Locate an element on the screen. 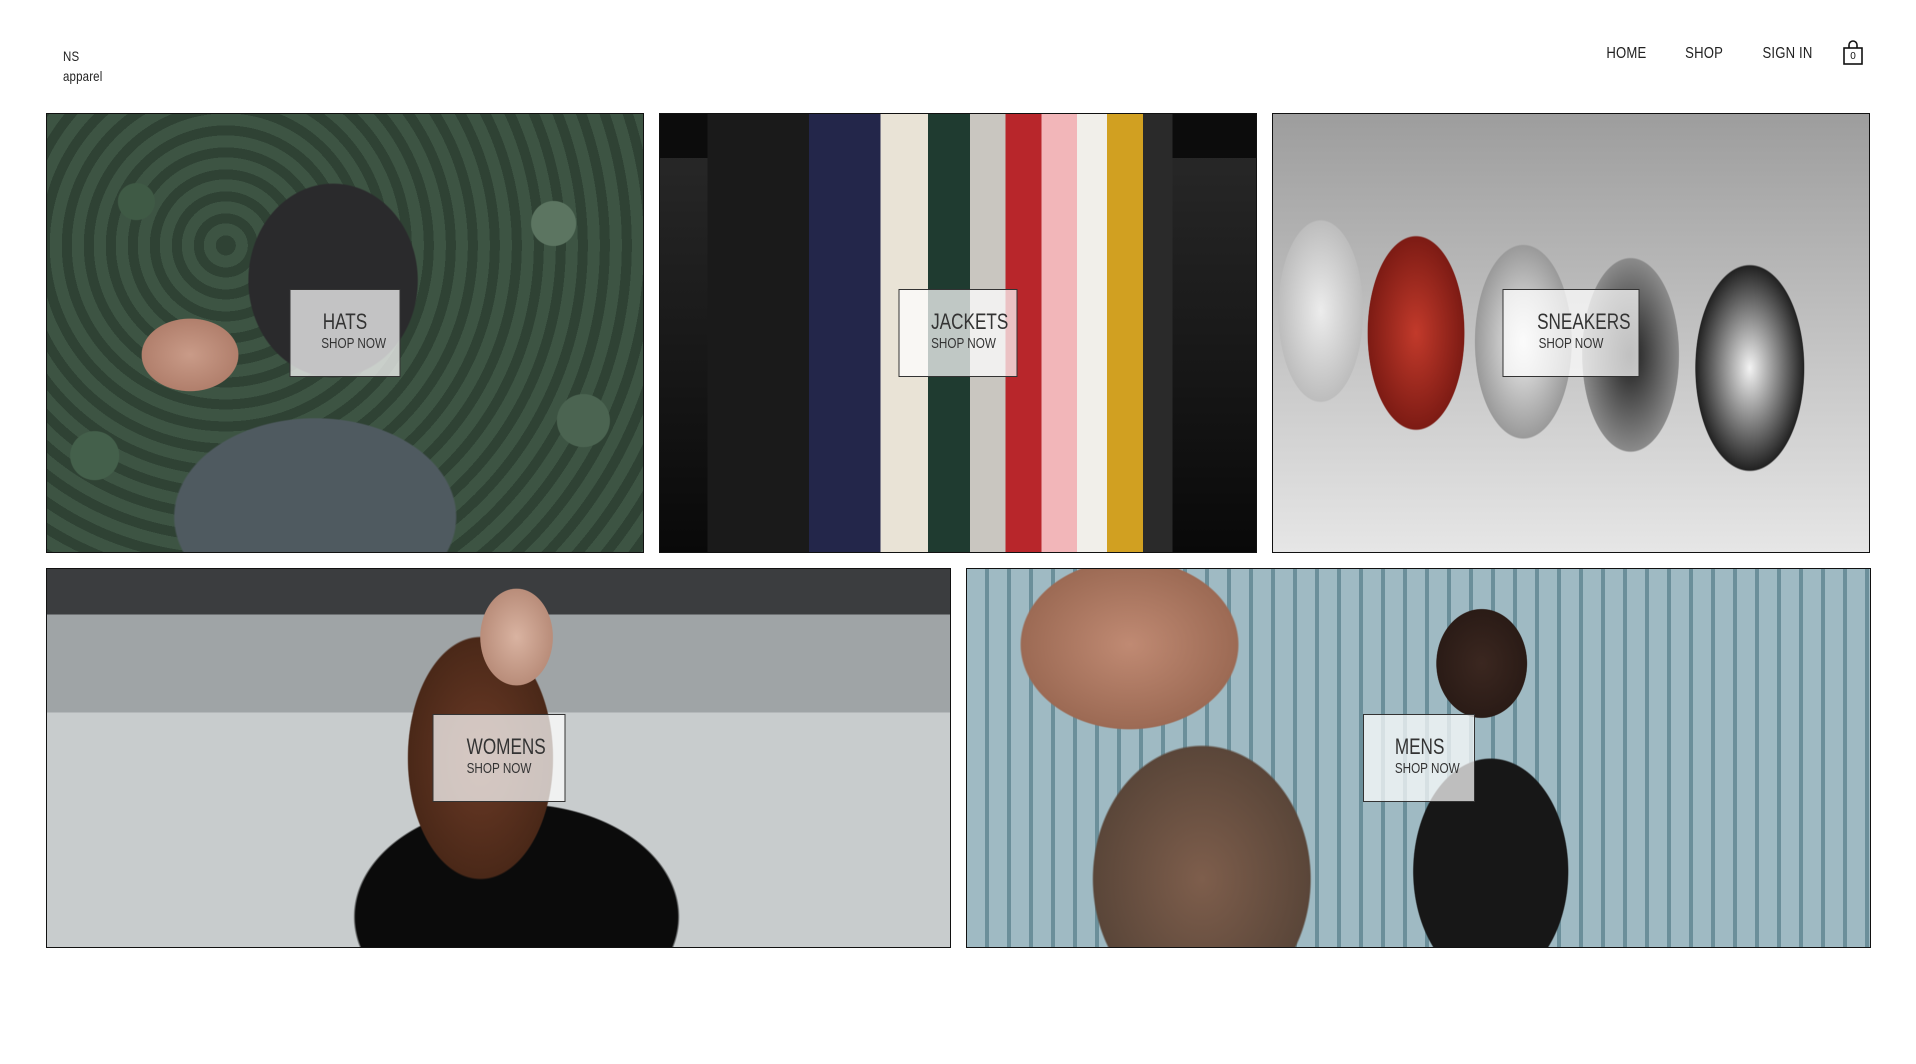  category-title: WOMENS is located at coordinates (506, 746).